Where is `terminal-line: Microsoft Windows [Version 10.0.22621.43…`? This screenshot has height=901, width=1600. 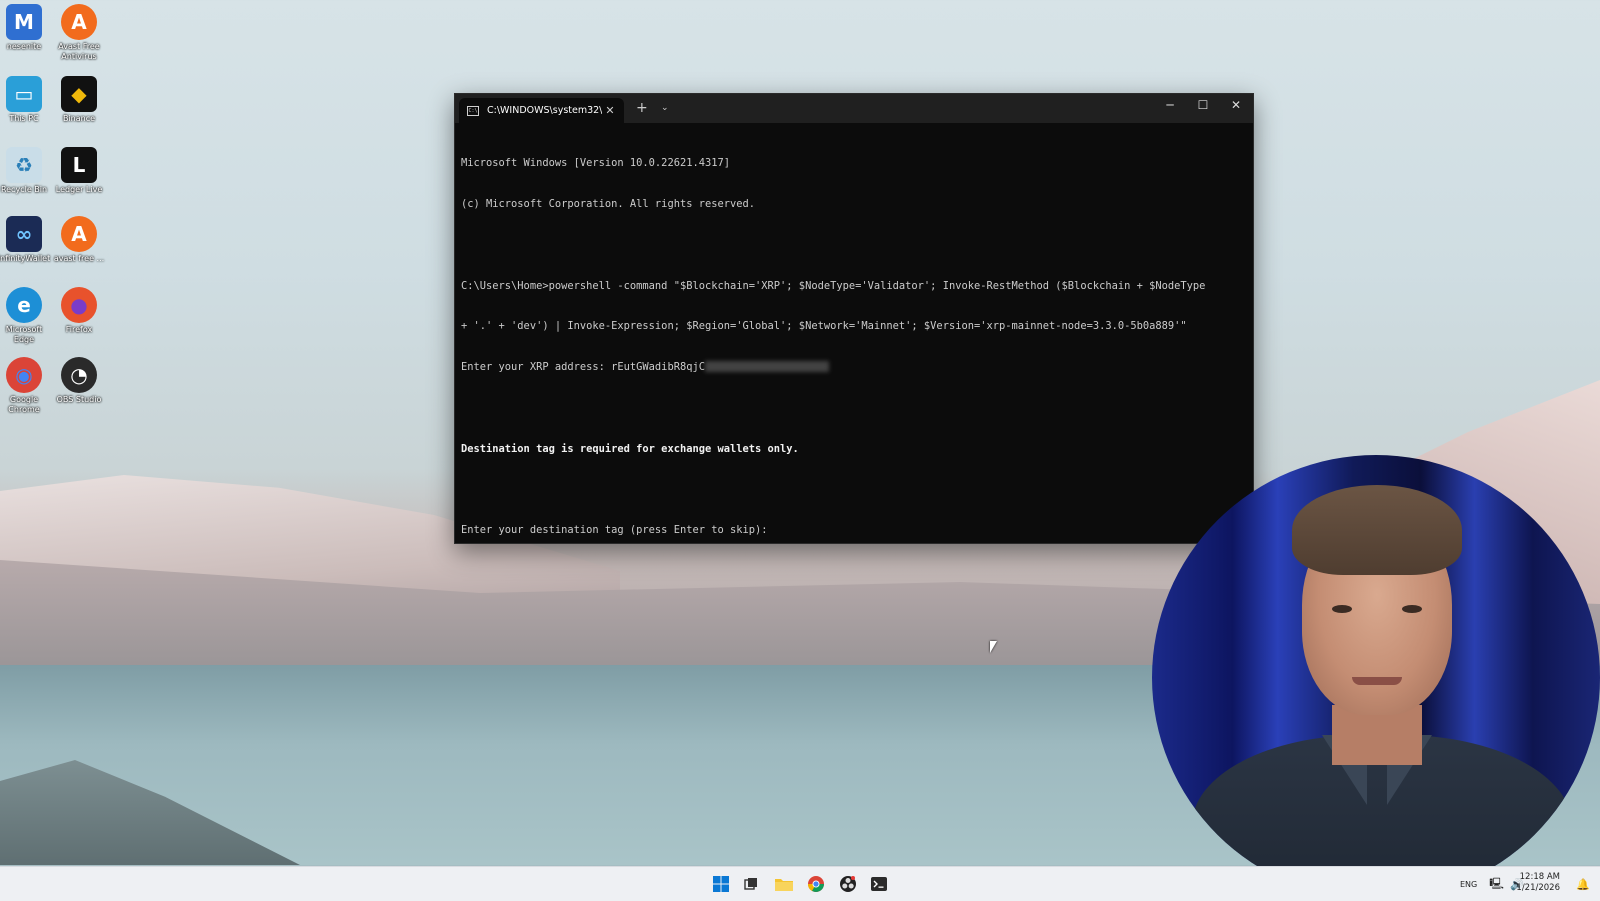 terminal-line: Microsoft Windows [Version 10.0.22621.43… is located at coordinates (595, 163).